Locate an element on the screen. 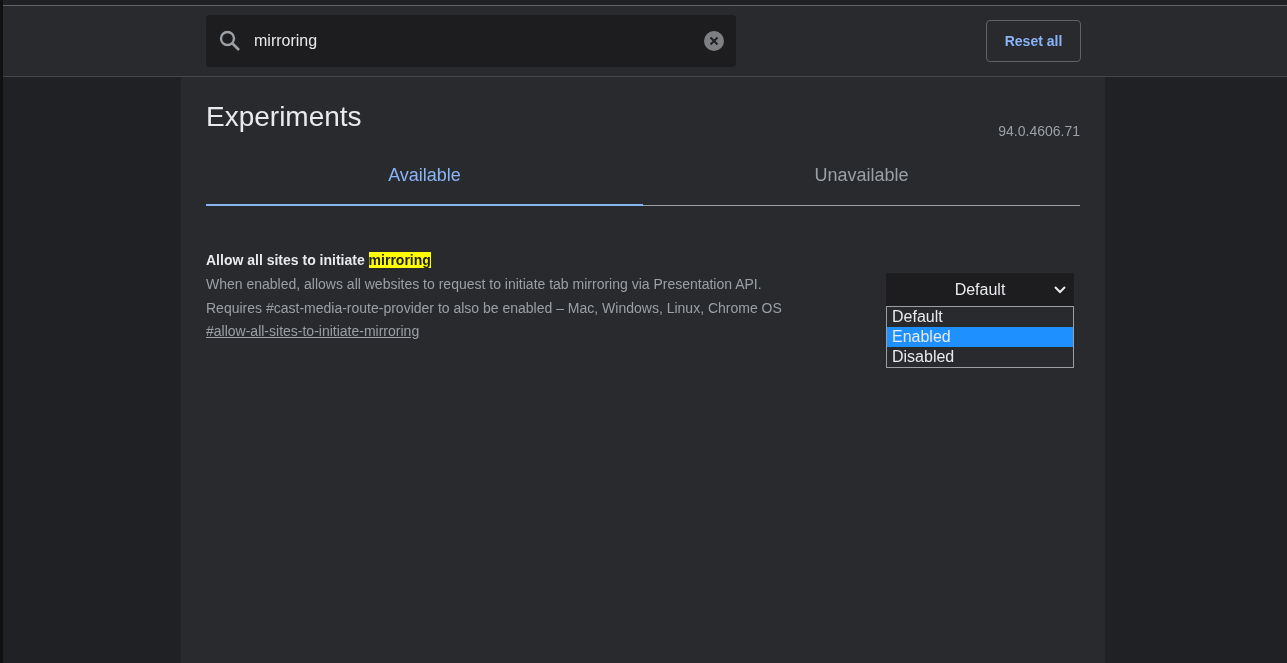  dropdown-option: Default is located at coordinates (980, 317).